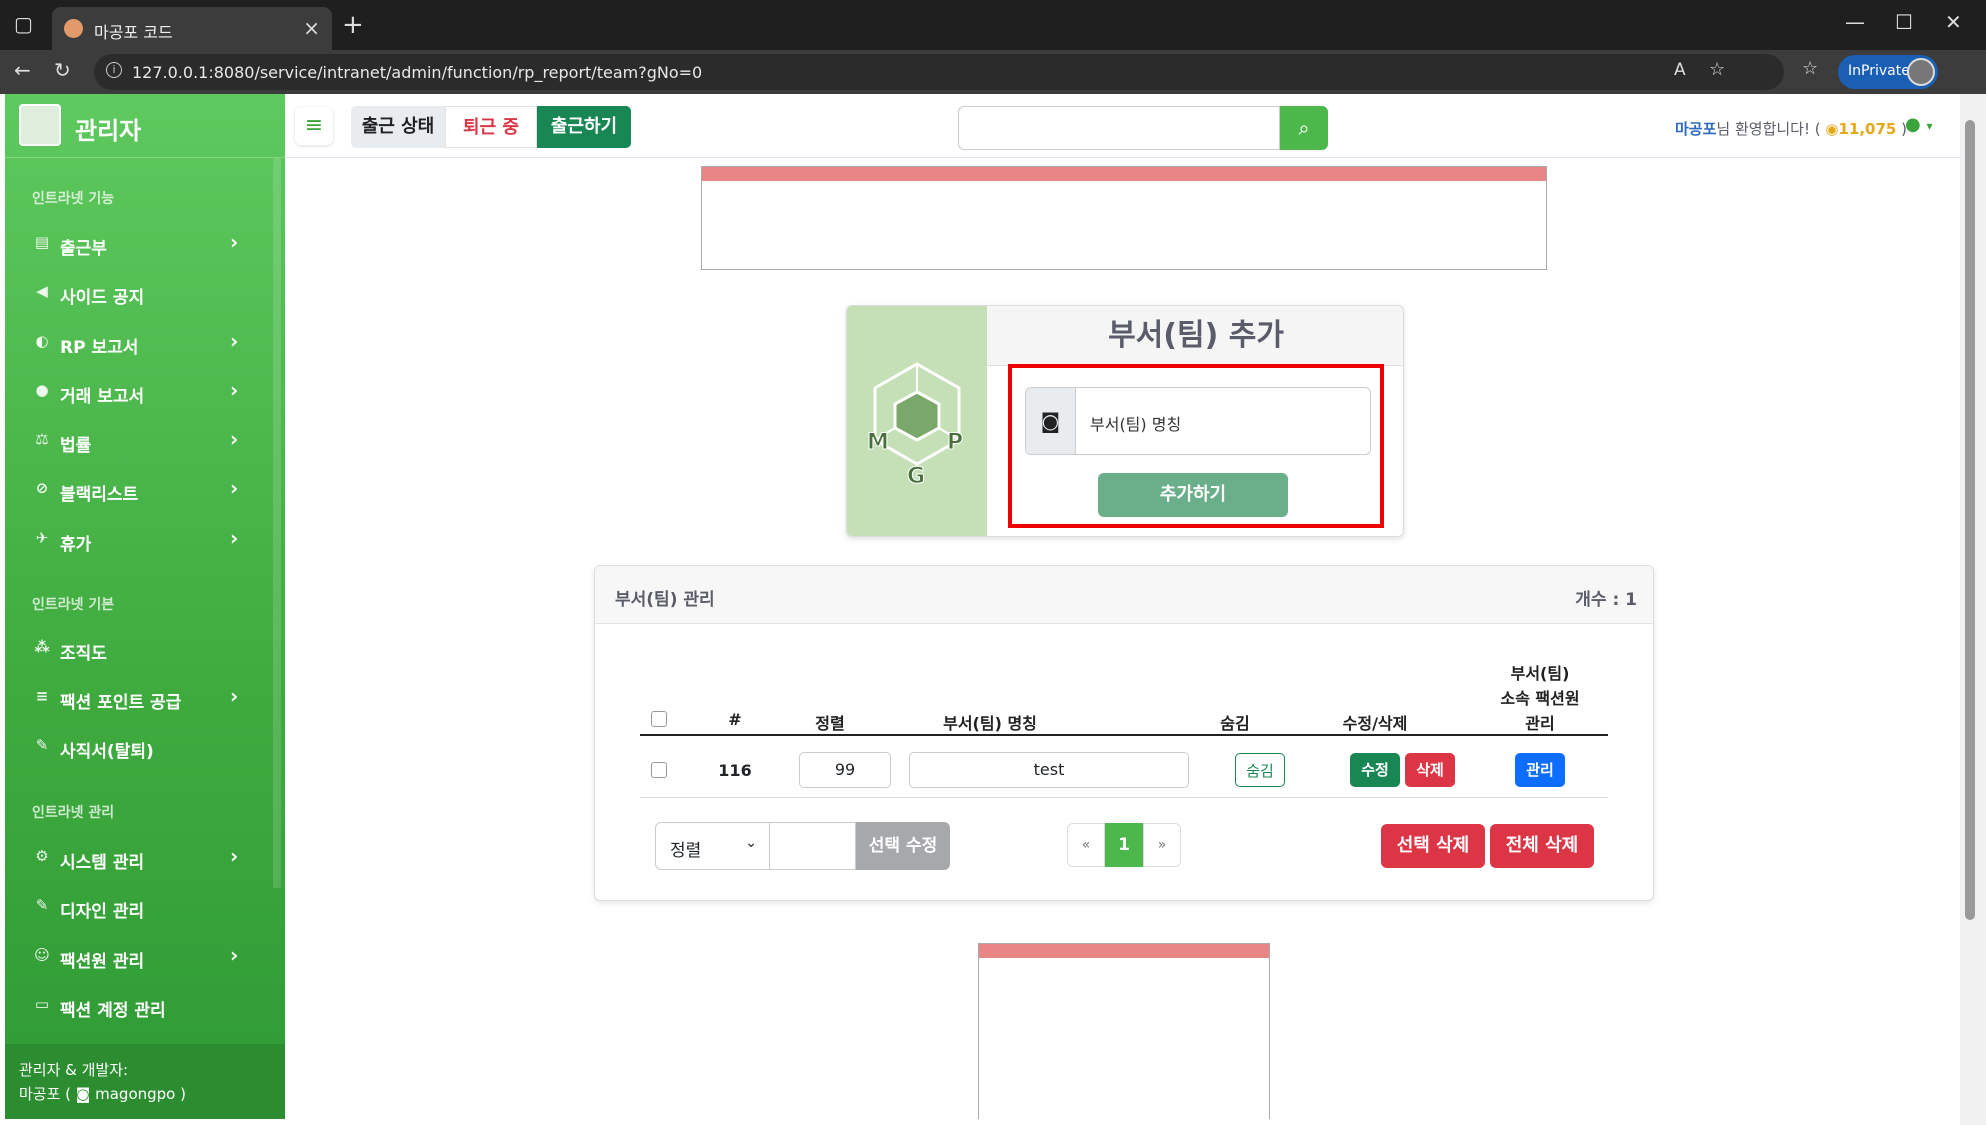 The width and height of the screenshot is (1986, 1125). I want to click on delete-button: 삭제, so click(1430, 770).